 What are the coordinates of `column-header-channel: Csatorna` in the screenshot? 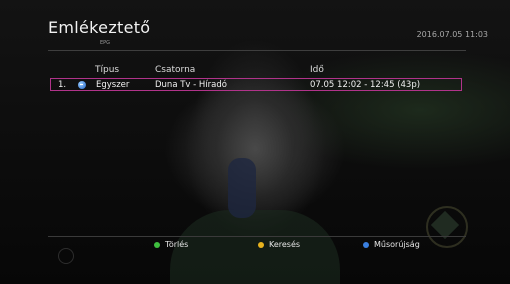 It's located at (175, 70).